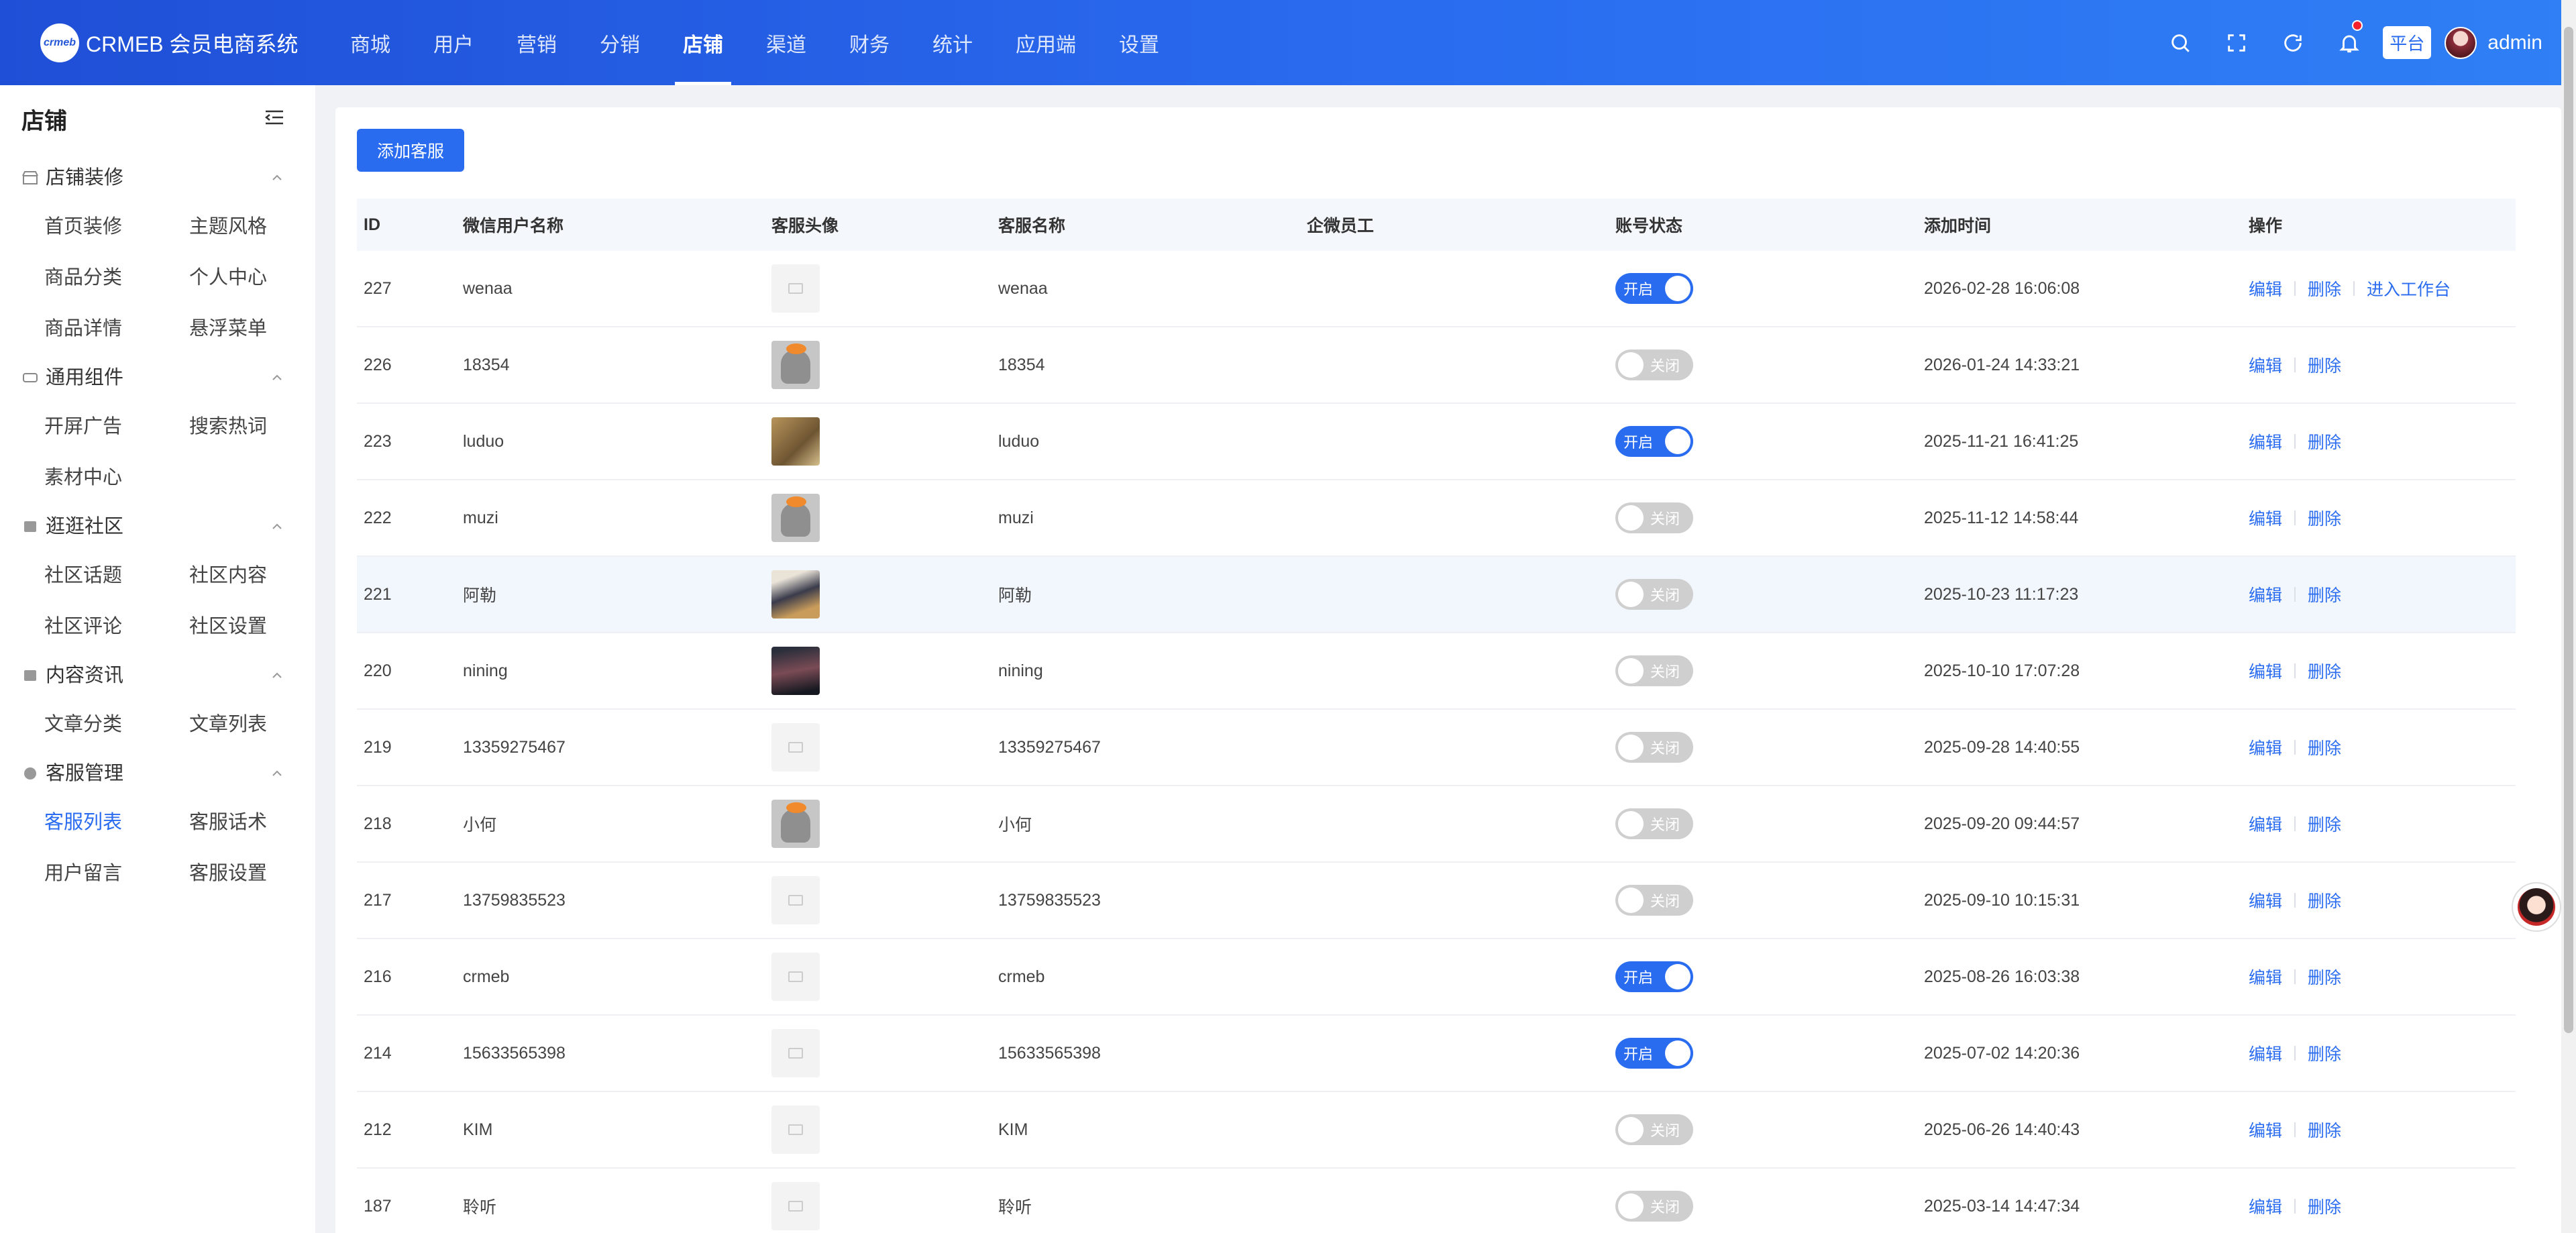 The height and width of the screenshot is (1233, 2576). Describe the element at coordinates (261, 821) in the screenshot. I see `sidebar-item: 客服话术` at that location.